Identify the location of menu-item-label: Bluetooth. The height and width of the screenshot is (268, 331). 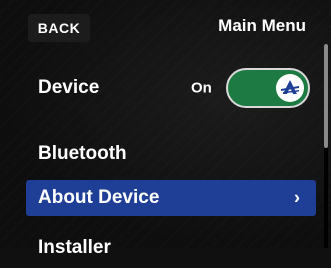
(82, 153).